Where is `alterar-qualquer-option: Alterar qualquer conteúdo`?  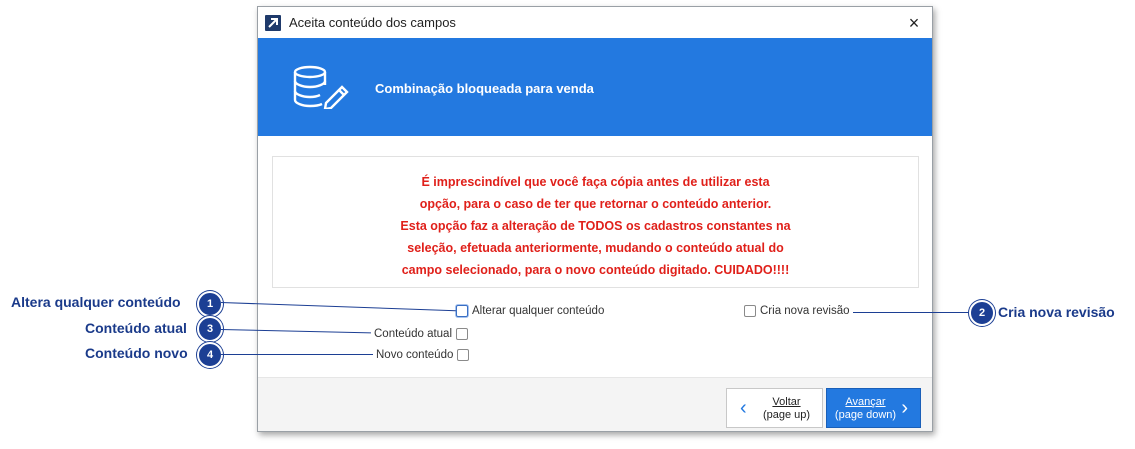 alterar-qualquer-option: Alterar qualquer conteúdo is located at coordinates (530, 311).